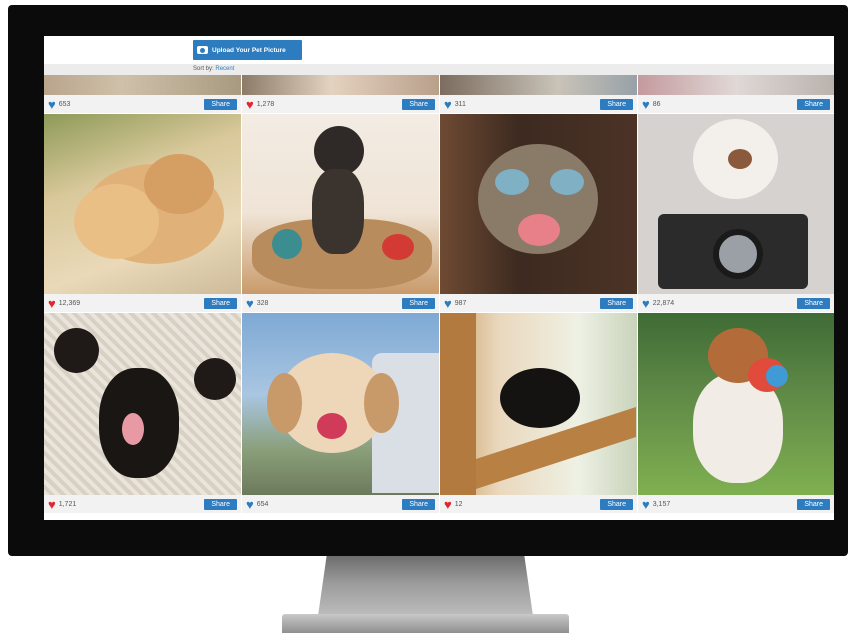 The image size is (851, 633). Describe the element at coordinates (736, 204) in the screenshot. I see `pet-photo-puppy-with-camera` at that location.